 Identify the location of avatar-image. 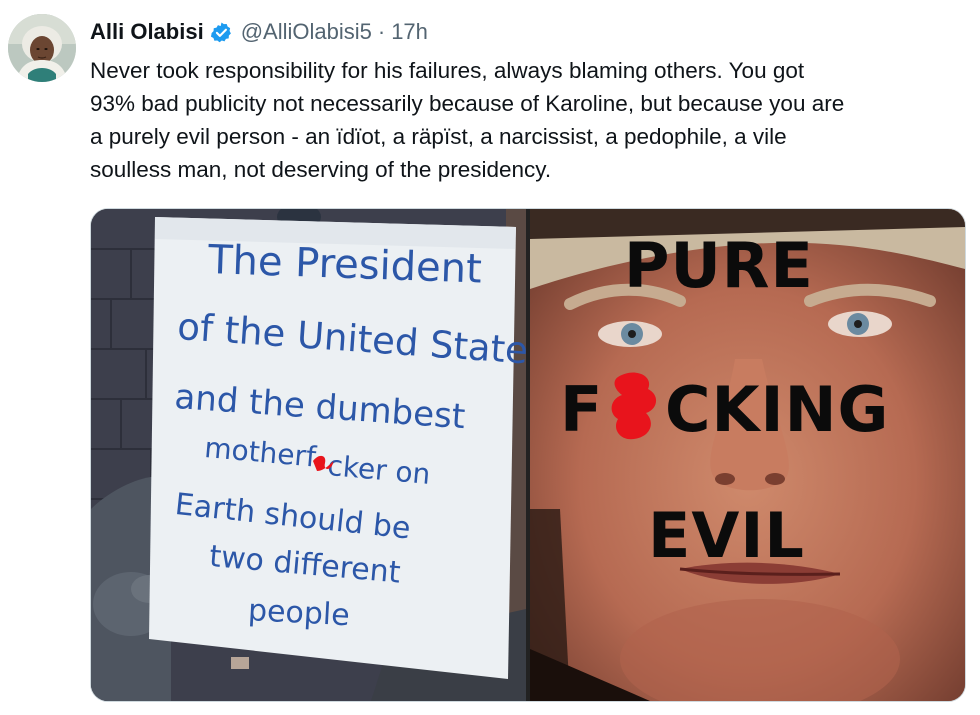
(42, 48).